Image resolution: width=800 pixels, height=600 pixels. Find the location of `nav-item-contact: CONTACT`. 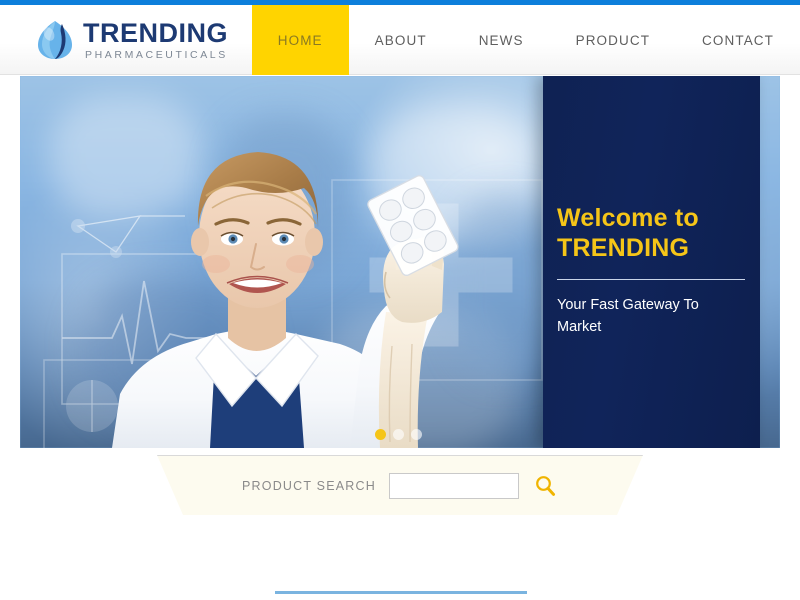

nav-item-contact: CONTACT is located at coordinates (738, 40).